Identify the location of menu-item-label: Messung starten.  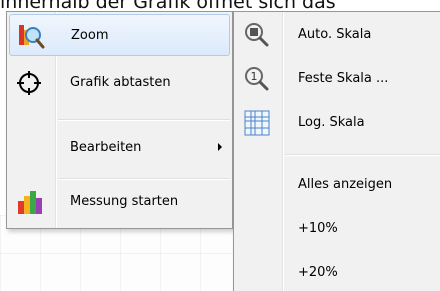
(124, 201).